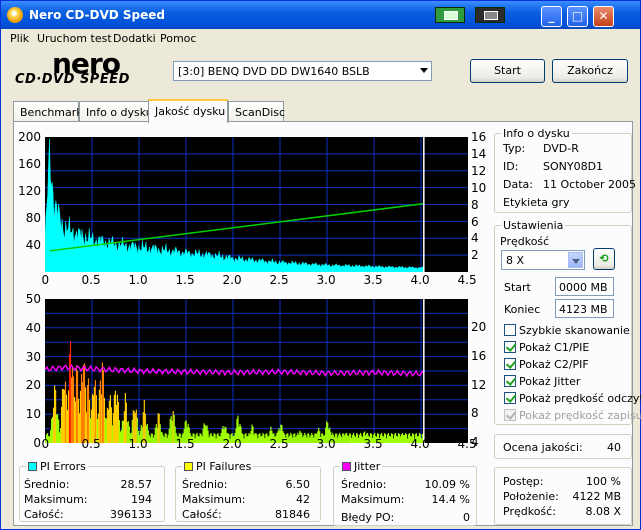 Image resolution: width=641 pixels, height=530 pixels. I want to click on checkbox-2: Pokaż C2/PIF, so click(546, 364).